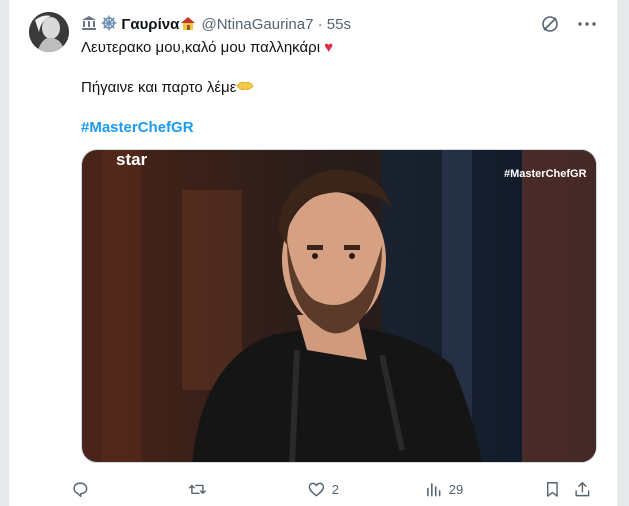 The height and width of the screenshot is (506, 629). Describe the element at coordinates (339, 24) in the screenshot. I see `timestamp: 55s` at that location.